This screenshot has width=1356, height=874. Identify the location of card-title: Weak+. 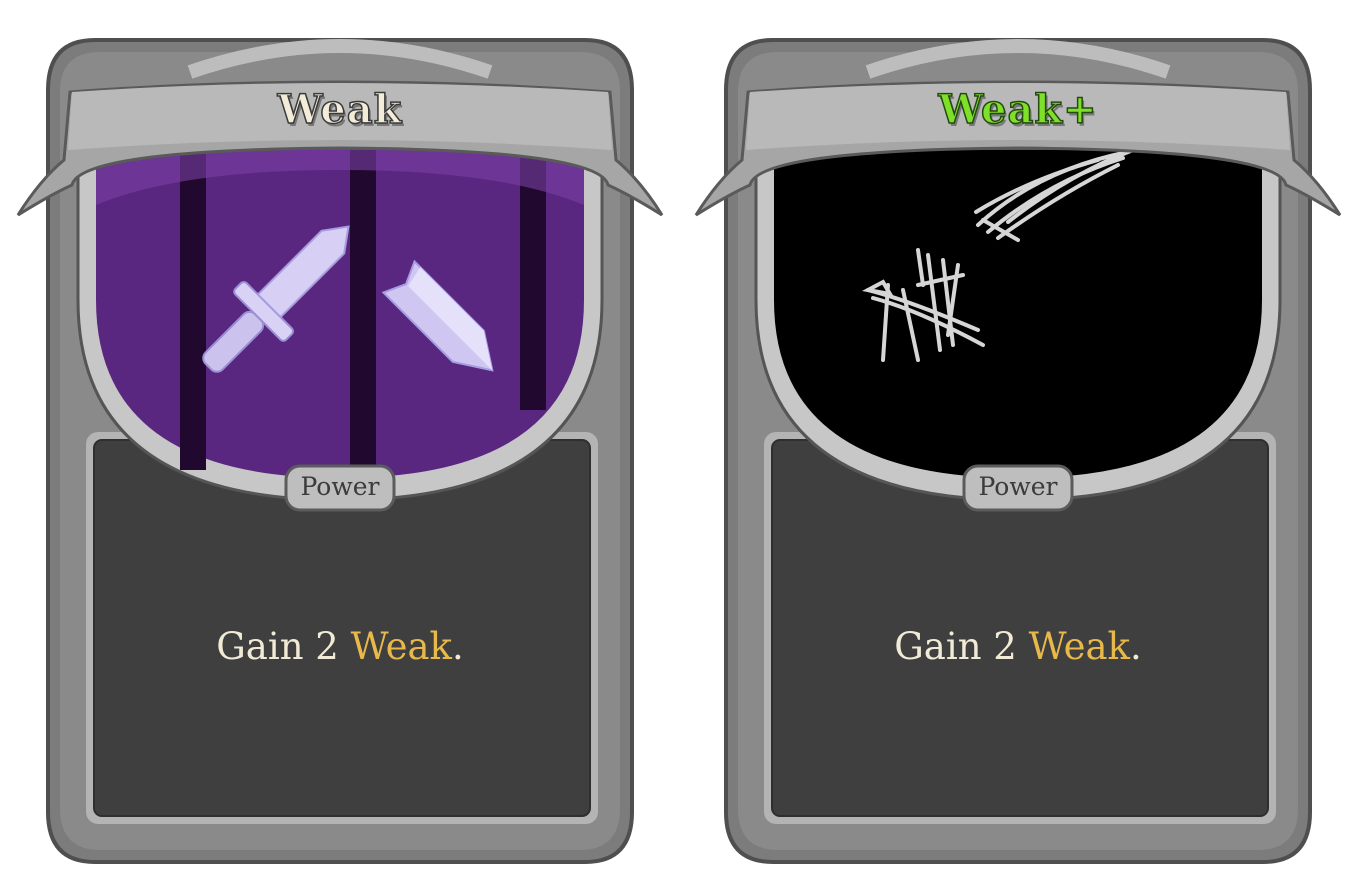
(1018, 109).